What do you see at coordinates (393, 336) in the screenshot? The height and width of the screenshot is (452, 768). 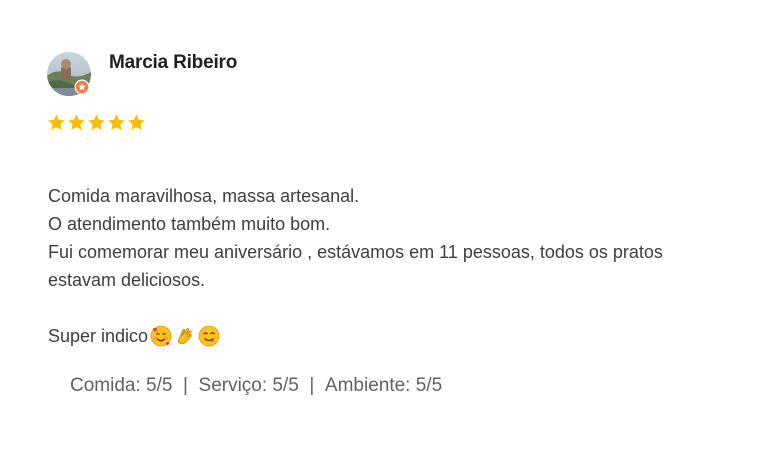 I see `review-line-last: Super indico` at bounding box center [393, 336].